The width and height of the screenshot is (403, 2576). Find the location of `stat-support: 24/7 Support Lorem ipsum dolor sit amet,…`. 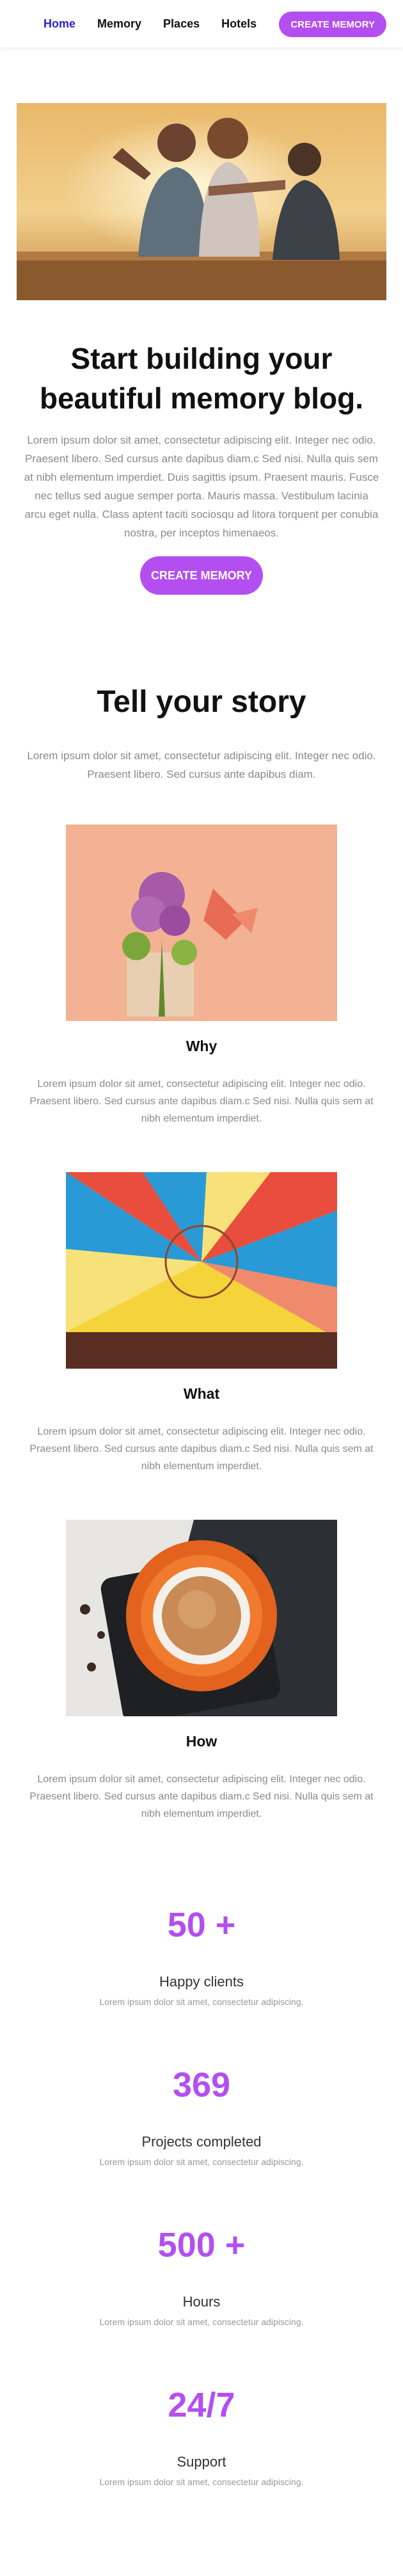

stat-support: 24/7 Support Lorem ipsum dolor sit amet,… is located at coordinates (201, 2442).